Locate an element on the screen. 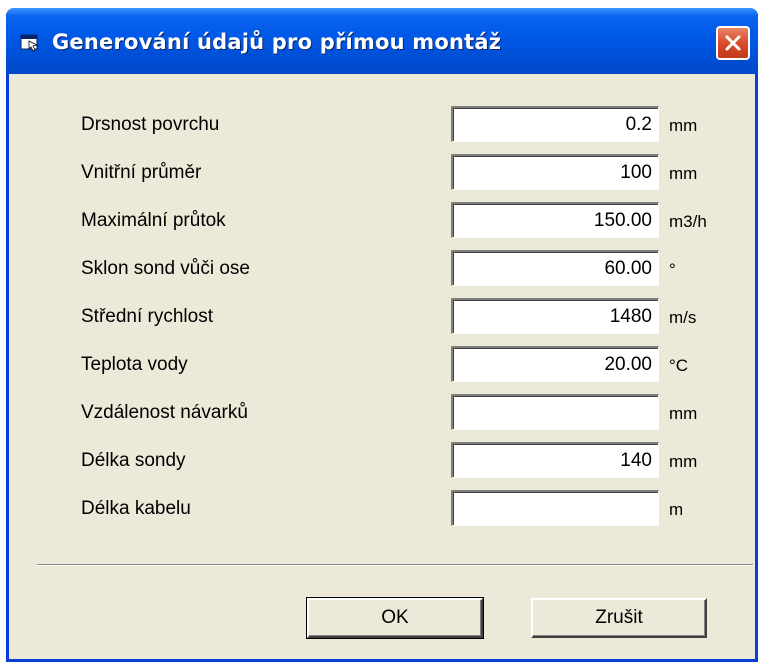 The width and height of the screenshot is (768, 664). field-unit: m/s is located at coordinates (683, 317).